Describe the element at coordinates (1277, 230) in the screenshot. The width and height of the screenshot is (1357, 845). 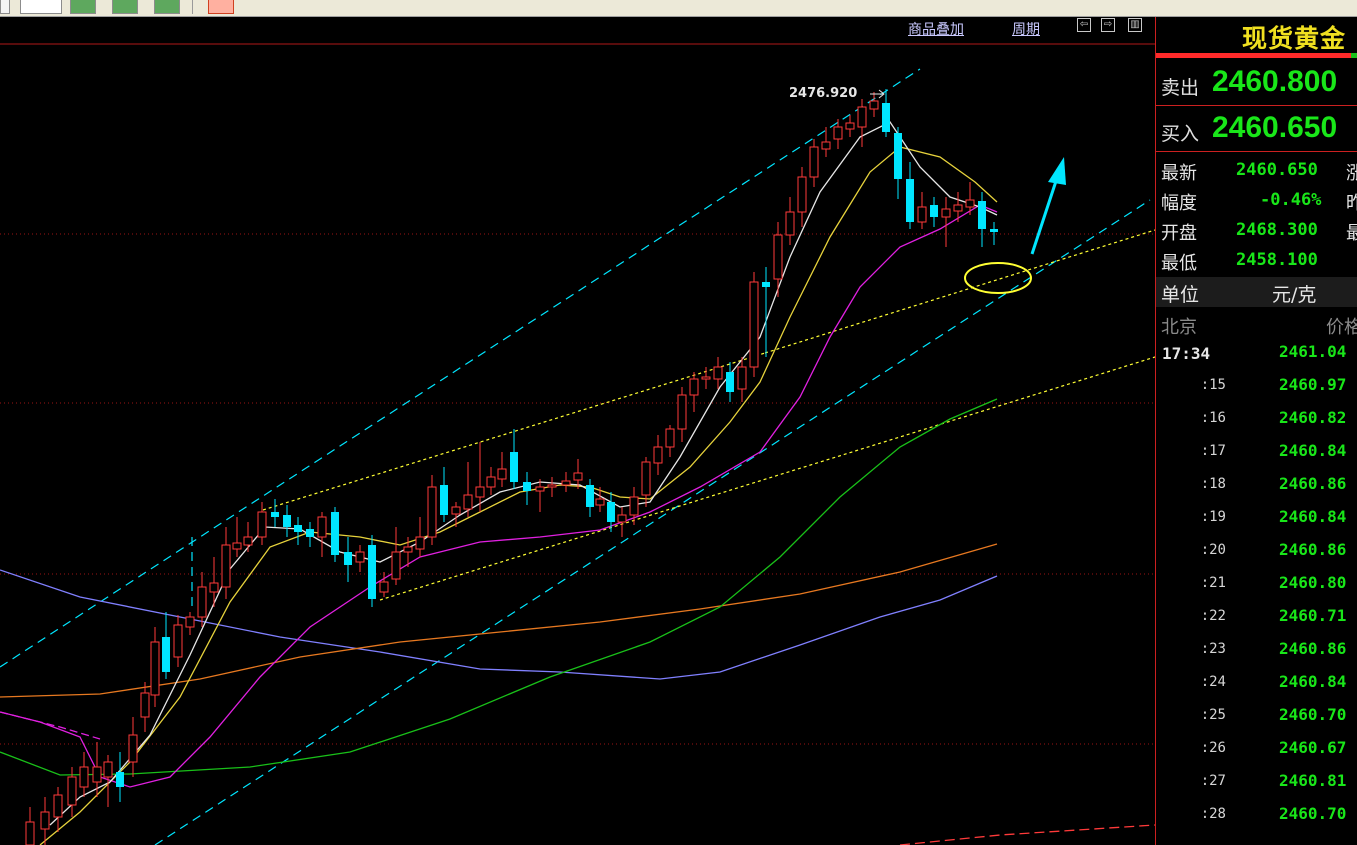
I see `stat-value-open: 2468.300` at that location.